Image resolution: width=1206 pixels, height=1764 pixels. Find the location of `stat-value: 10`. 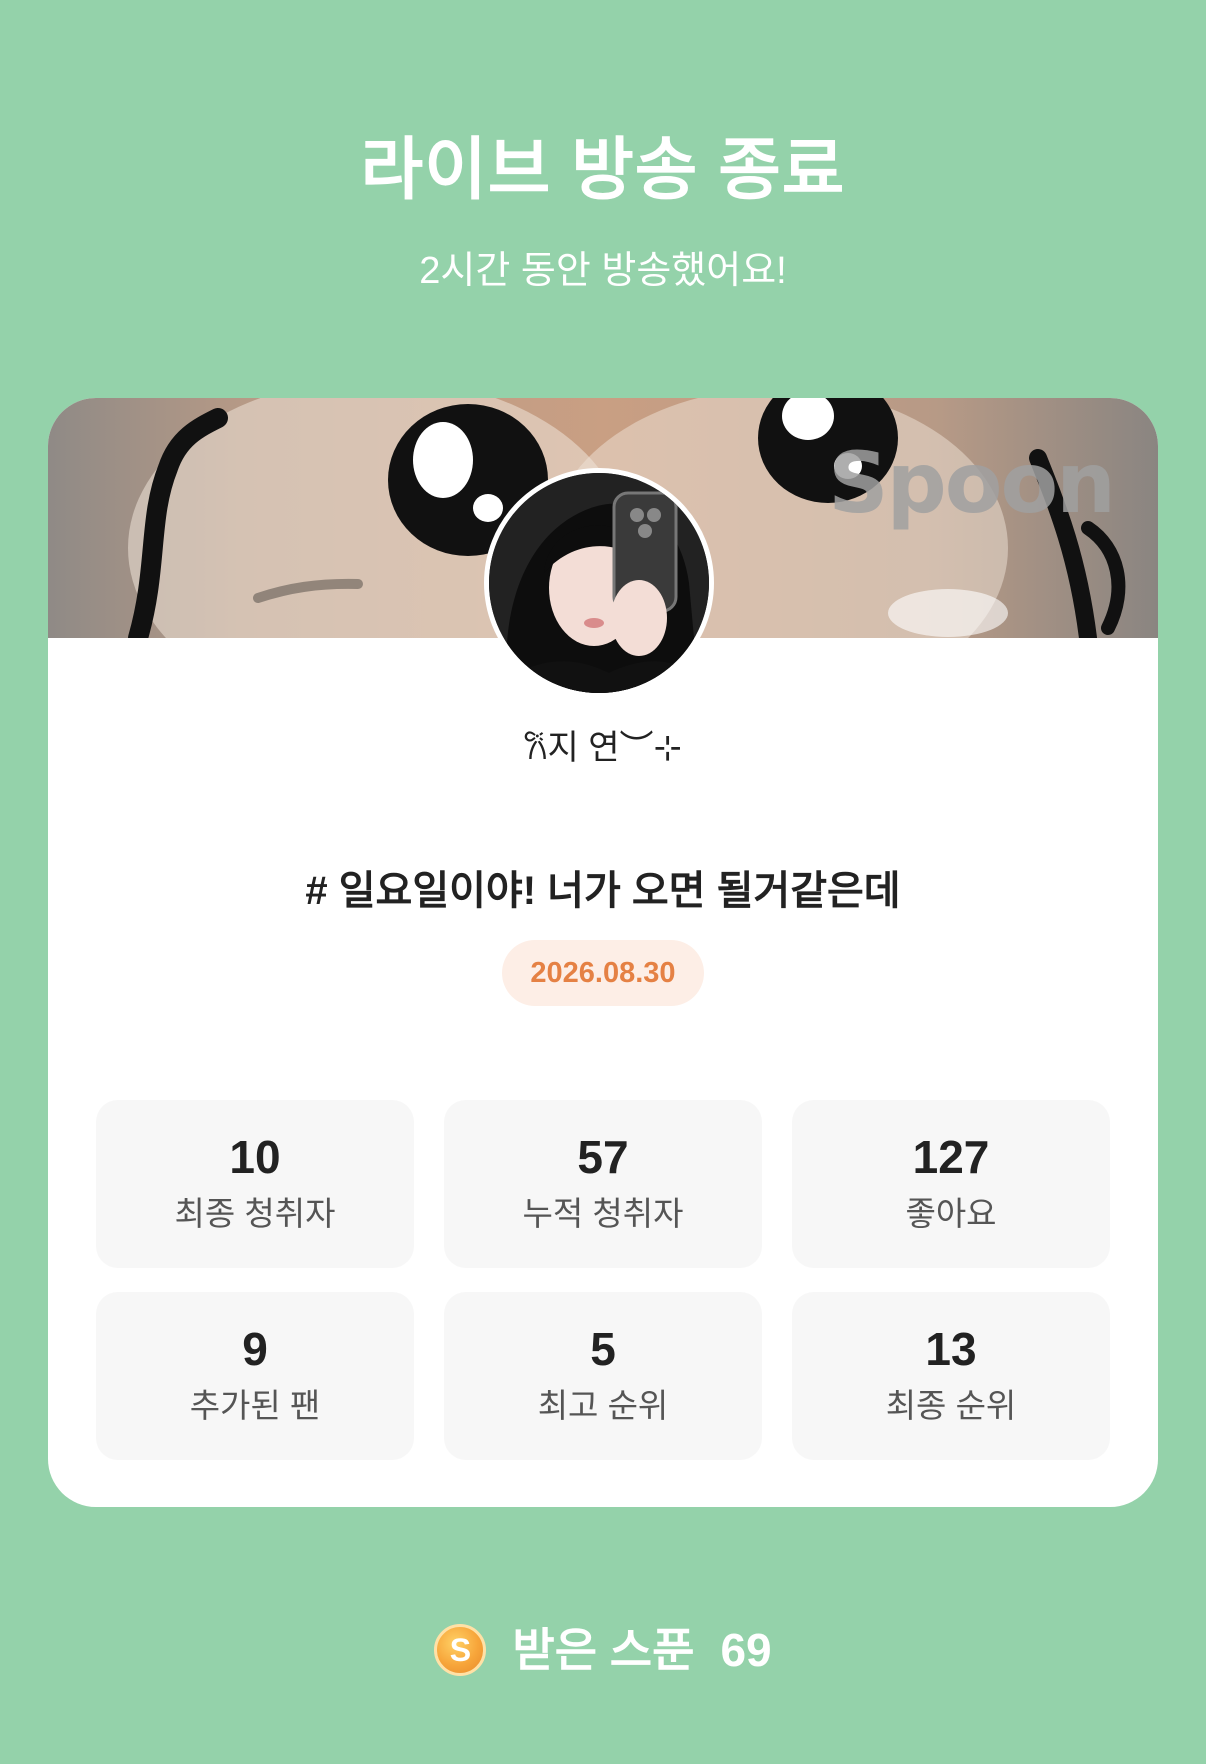

stat-value: 10 is located at coordinates (255, 1157).